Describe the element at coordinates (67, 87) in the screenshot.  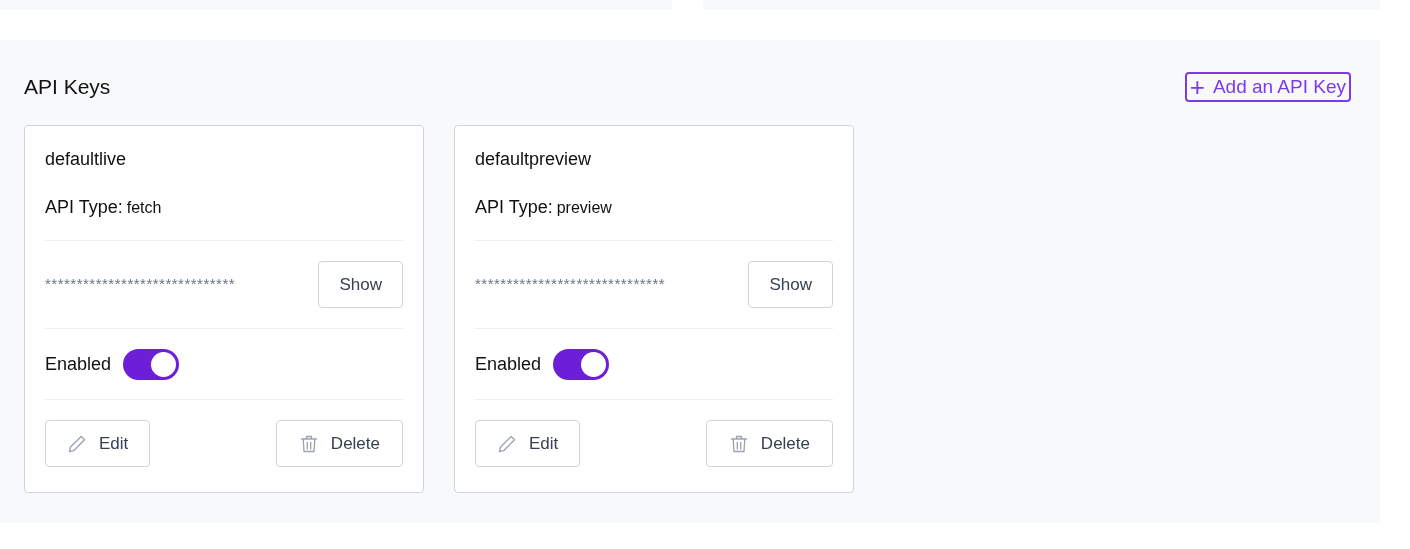
I see `section-title: API Keys` at that location.